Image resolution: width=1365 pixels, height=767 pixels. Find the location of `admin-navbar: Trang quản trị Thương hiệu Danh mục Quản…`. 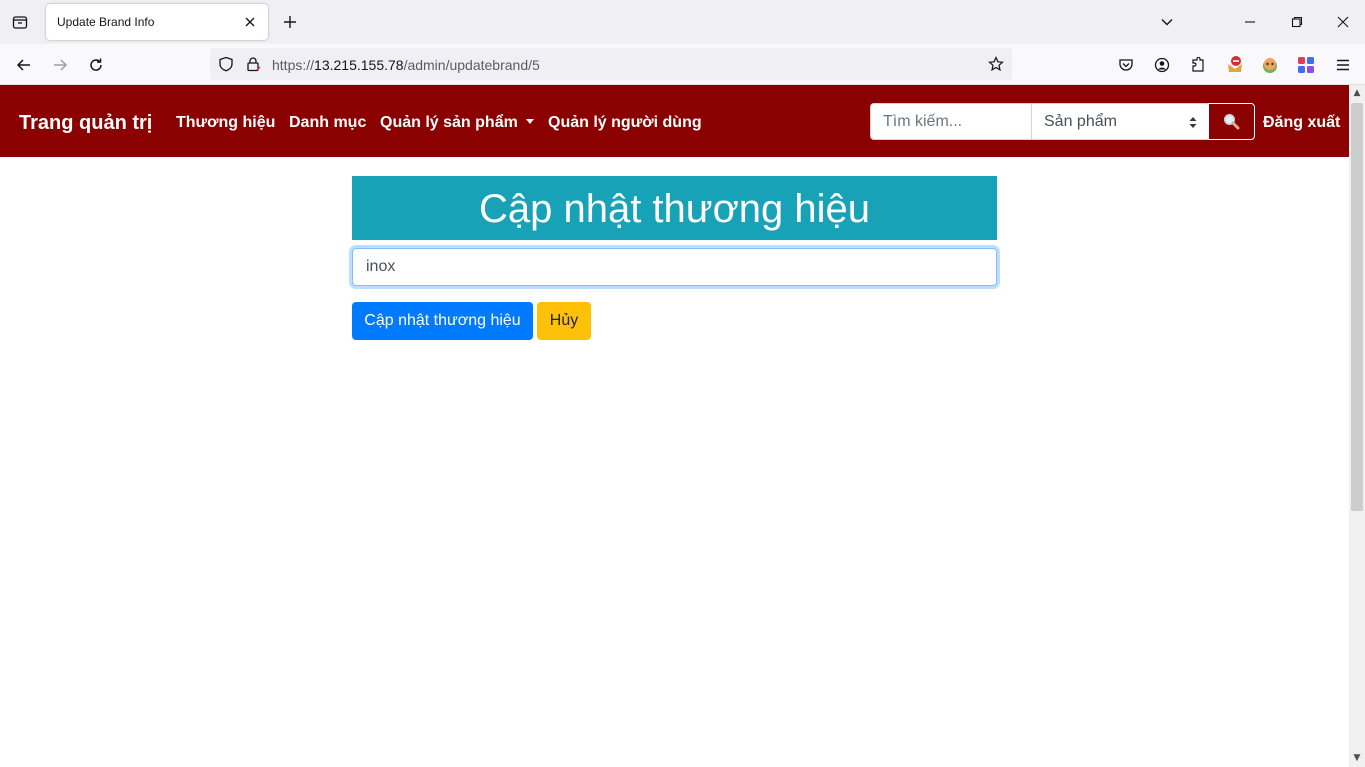

admin-navbar: Trang quản trị Thương hiệu Danh mục Quản… is located at coordinates (674, 121).